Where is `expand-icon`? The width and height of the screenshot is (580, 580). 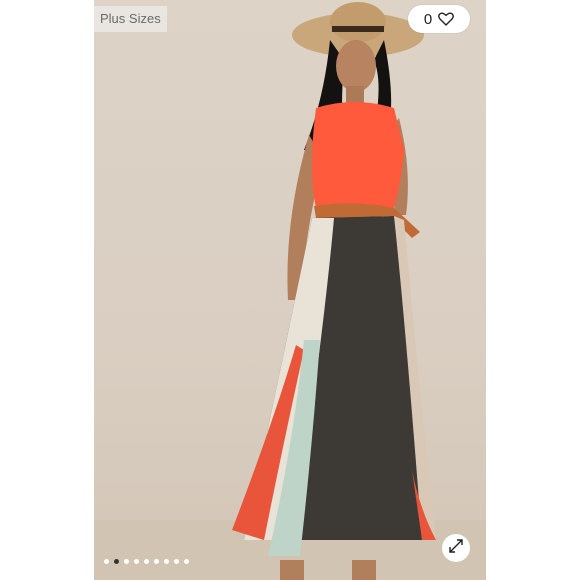 expand-icon is located at coordinates (456, 548).